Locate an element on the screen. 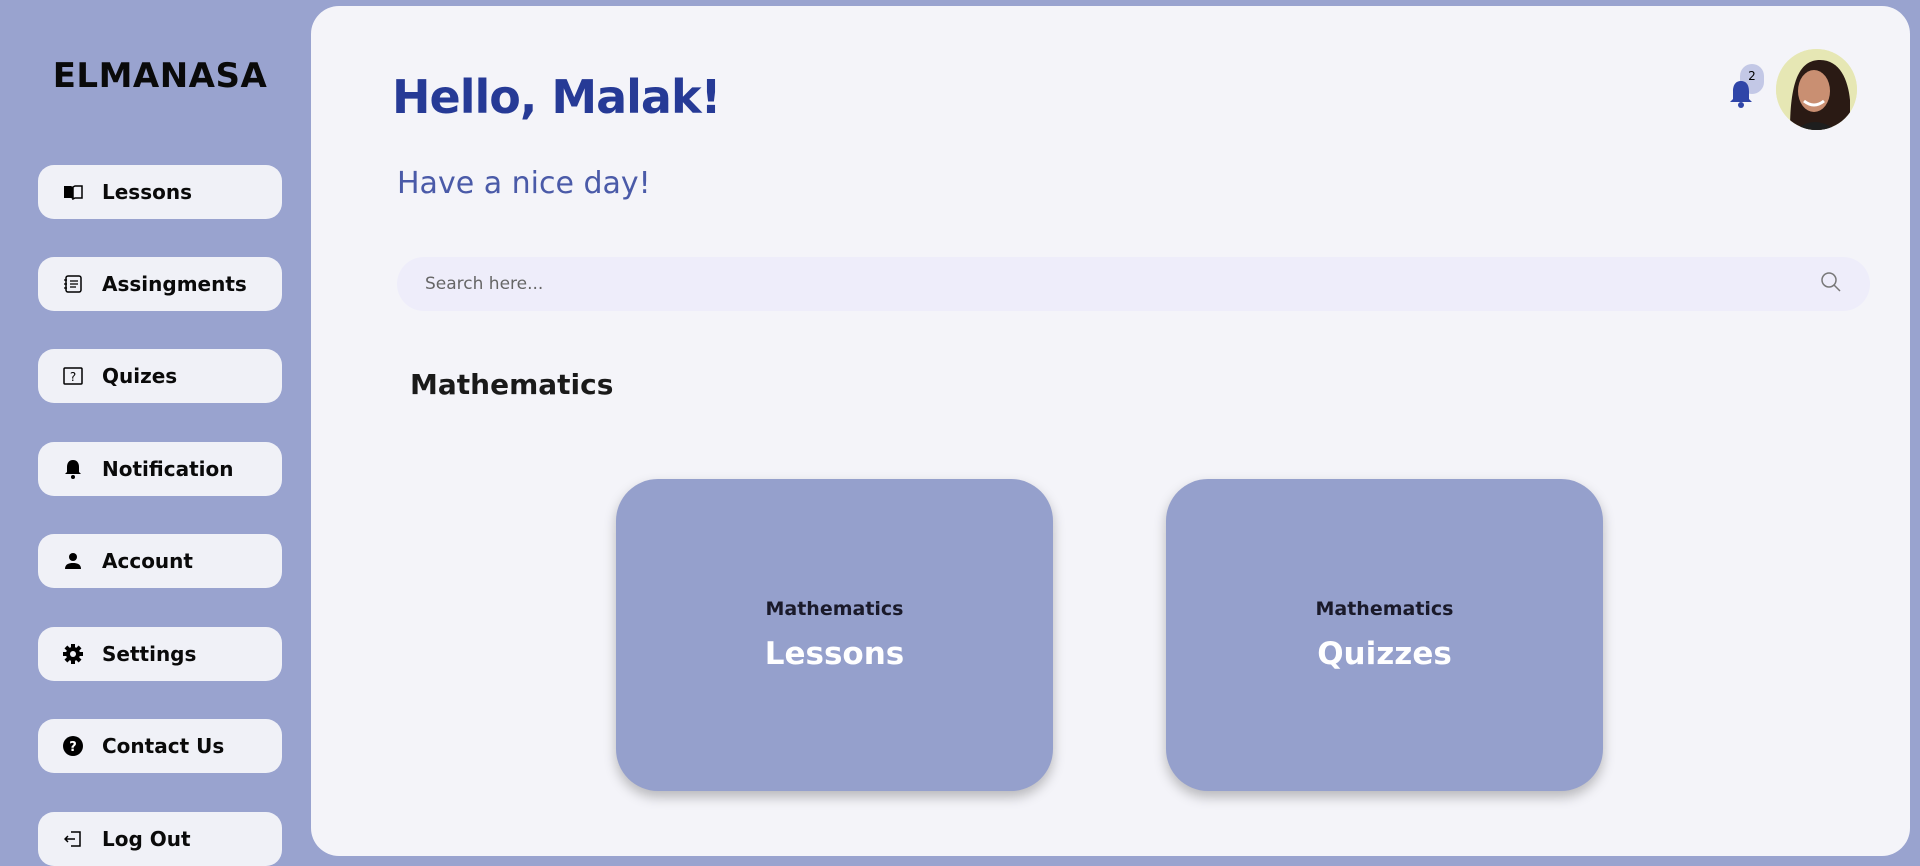 The height and width of the screenshot is (866, 1920). help-circle-icon: ? is located at coordinates (73, 746).